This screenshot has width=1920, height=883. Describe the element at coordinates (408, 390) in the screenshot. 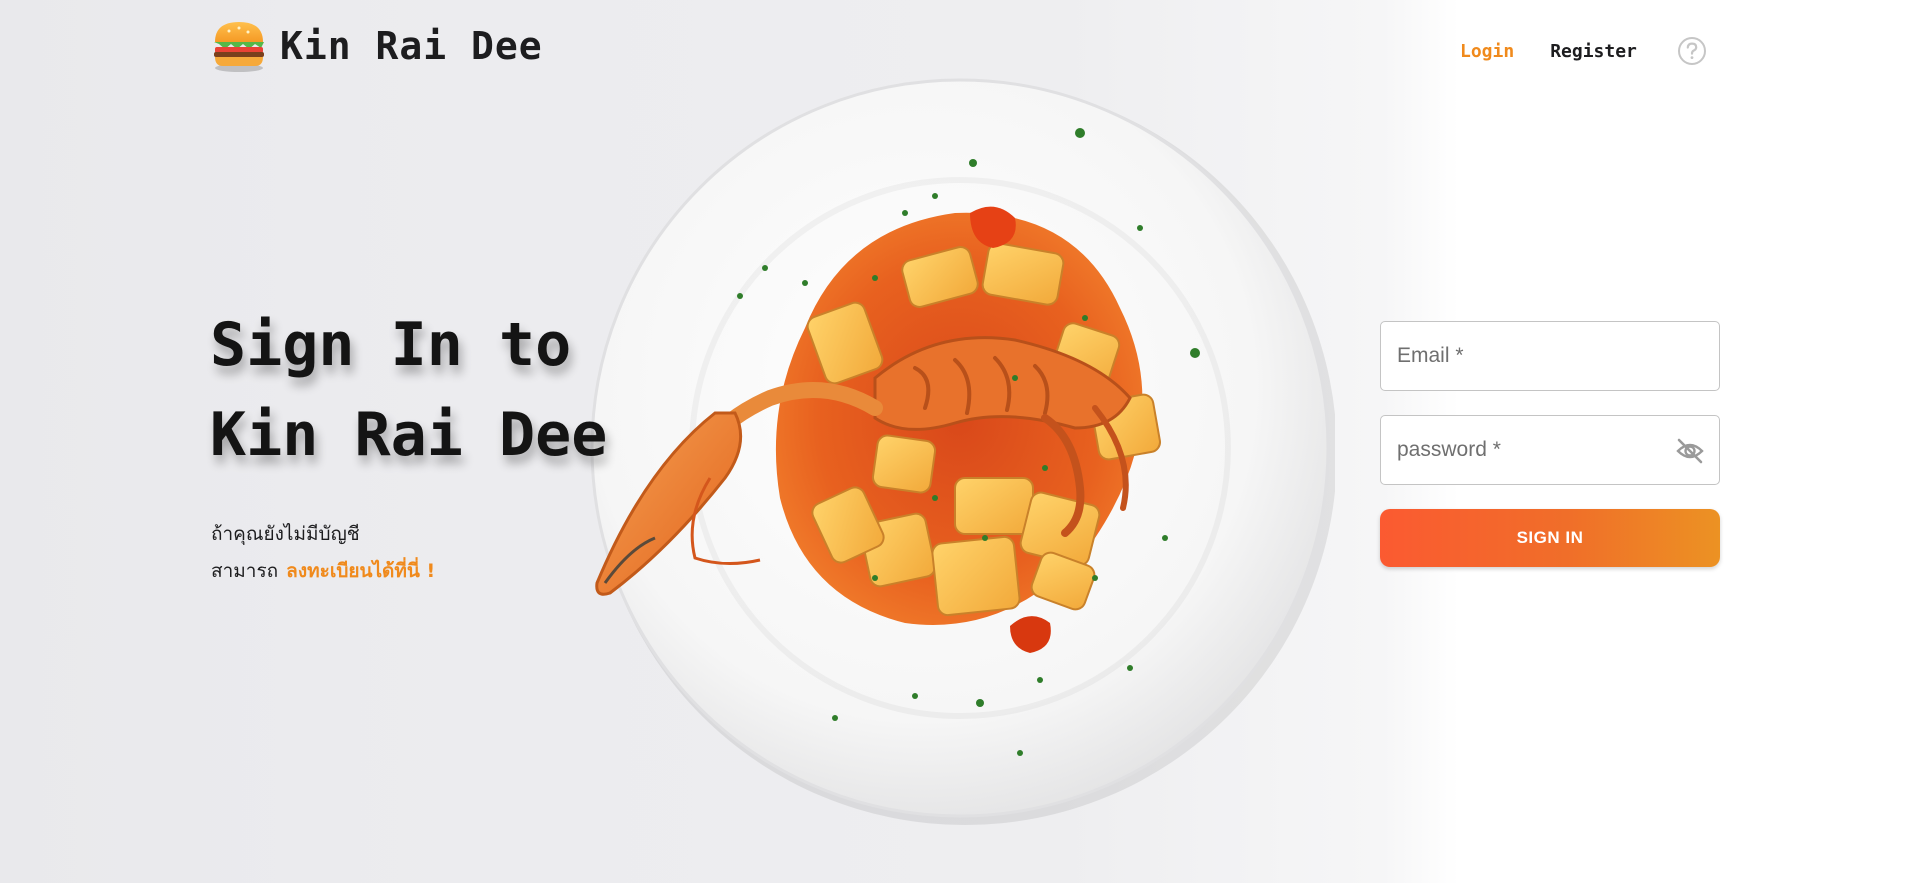

I see `page-title: Sign In to Kin Rai Dee` at that location.